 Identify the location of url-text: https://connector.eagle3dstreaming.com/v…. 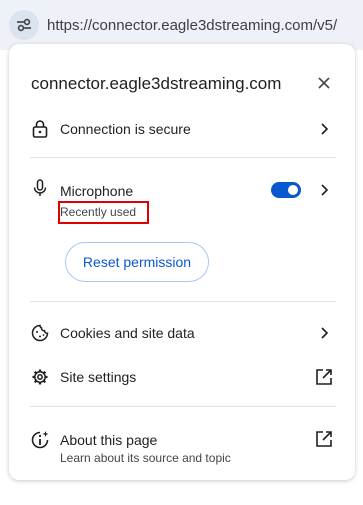
(192, 25).